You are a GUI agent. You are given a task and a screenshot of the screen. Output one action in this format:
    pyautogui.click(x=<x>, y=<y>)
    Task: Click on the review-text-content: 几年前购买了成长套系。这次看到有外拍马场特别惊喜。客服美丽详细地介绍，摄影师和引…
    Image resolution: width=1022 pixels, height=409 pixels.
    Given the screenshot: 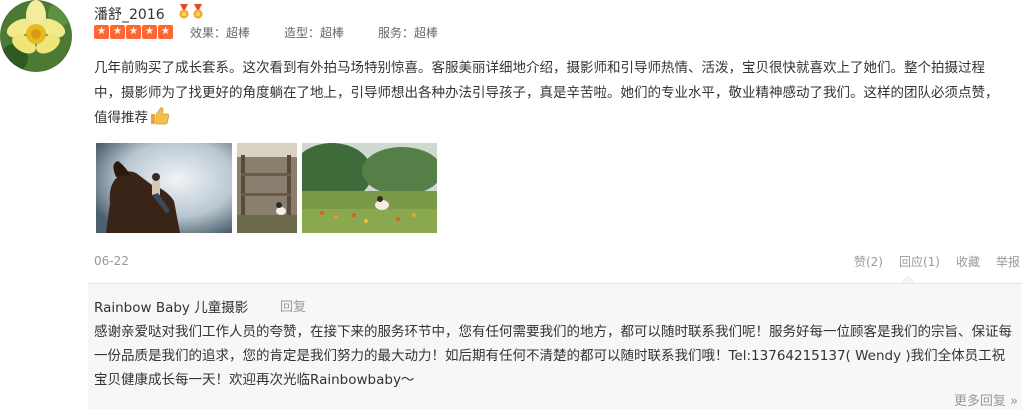 What is the action you would take?
    pyautogui.click(x=546, y=93)
    